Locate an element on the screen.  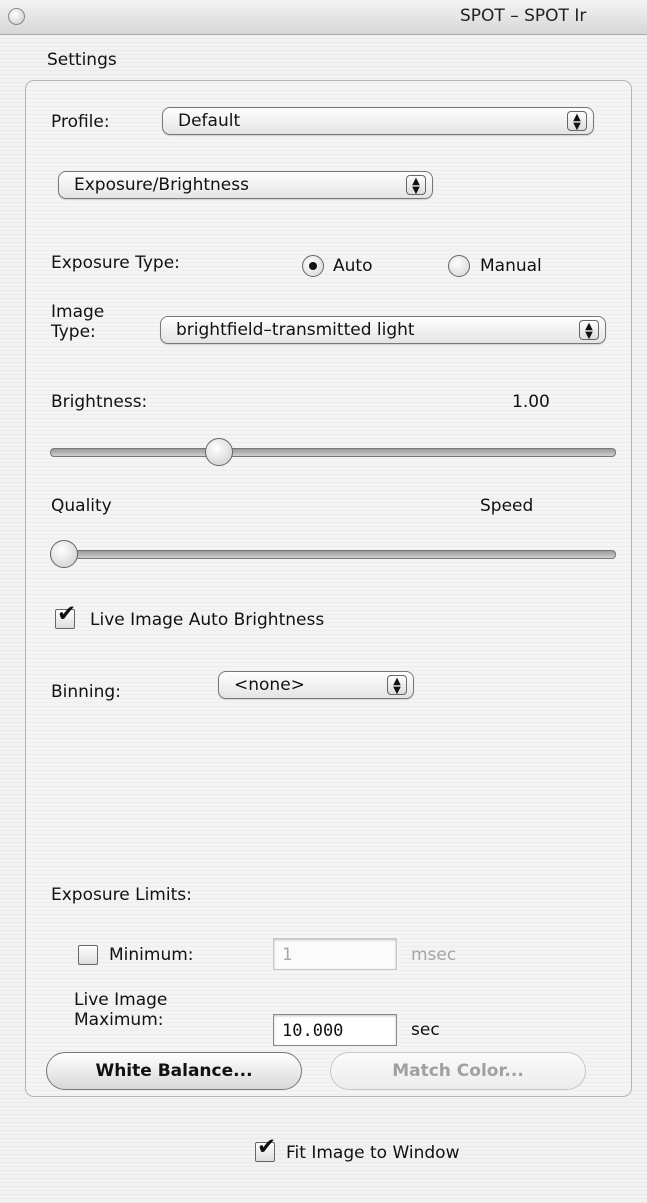
binning-popup: <none> ▲ ▼ is located at coordinates (316, 685).